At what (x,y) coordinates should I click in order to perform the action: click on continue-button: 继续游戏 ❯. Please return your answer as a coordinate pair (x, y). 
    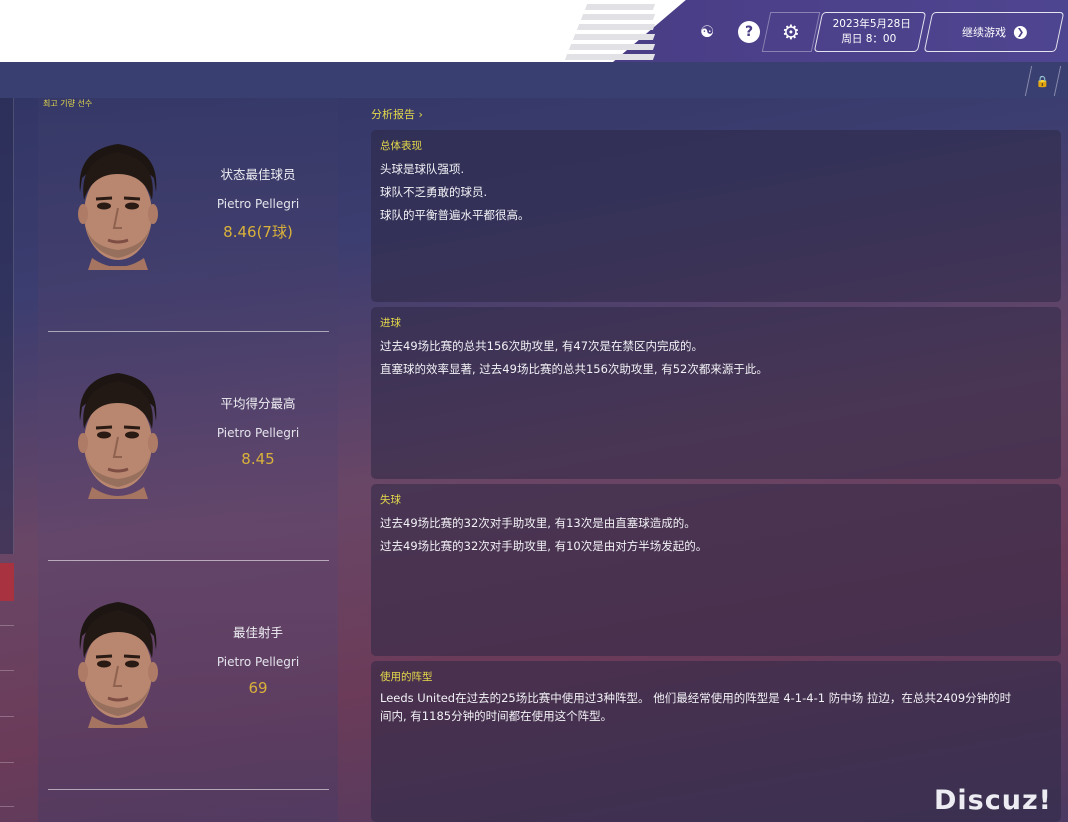
    Looking at the image, I should click on (994, 32).